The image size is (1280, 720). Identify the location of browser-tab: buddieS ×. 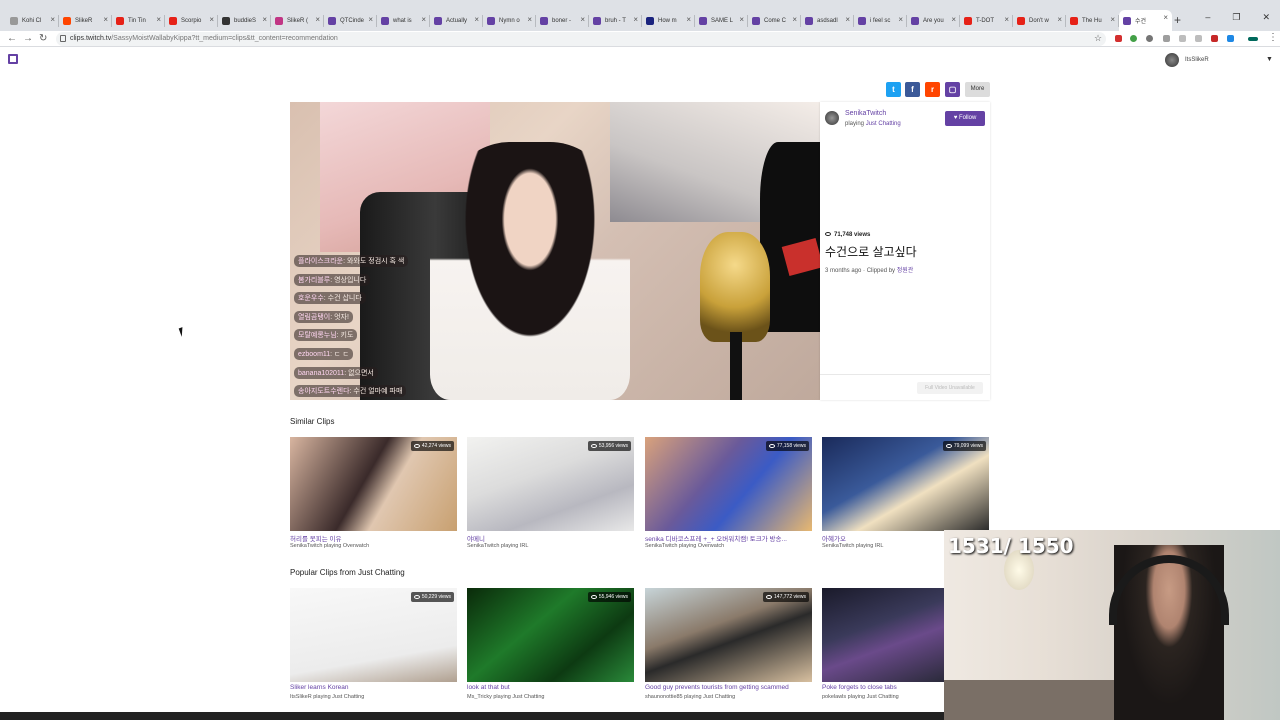
(244, 21).